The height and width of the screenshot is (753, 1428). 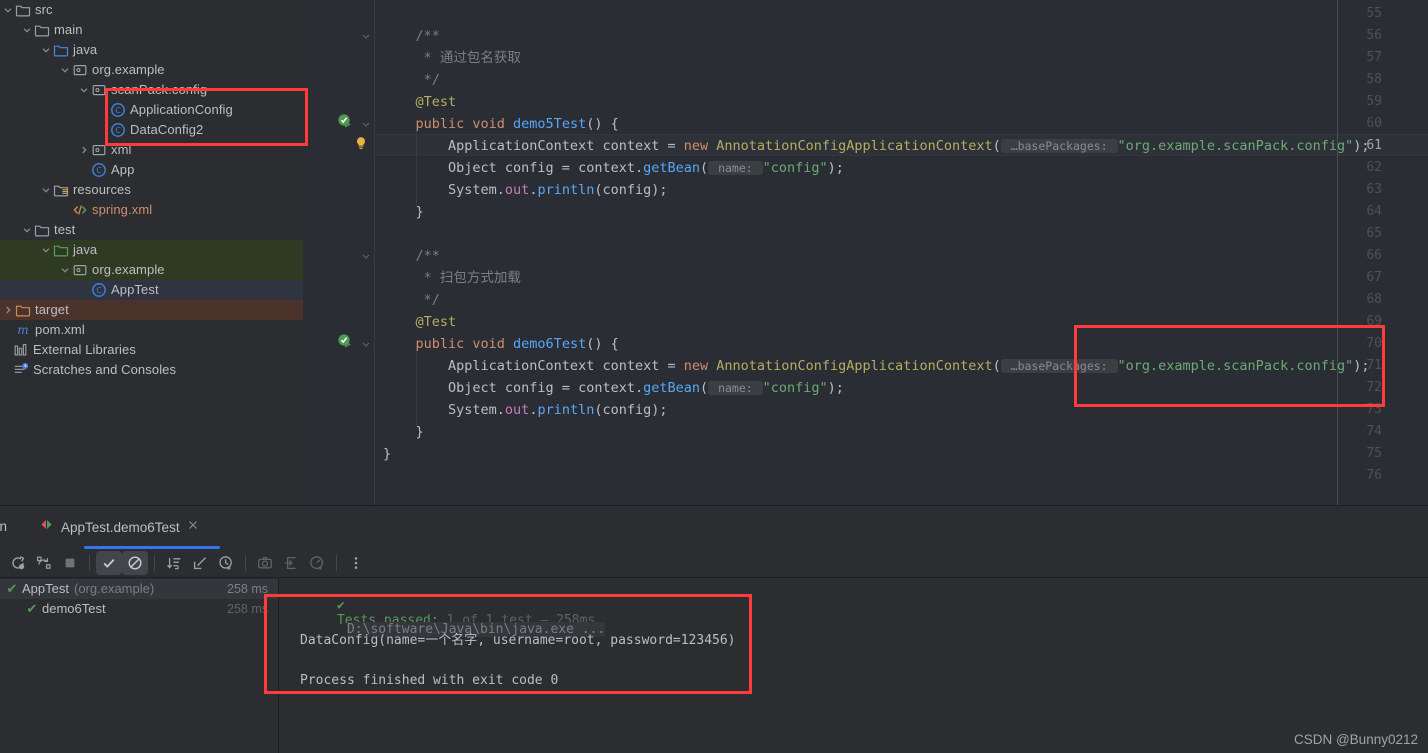 I want to click on sort-icon, so click(x=174, y=563).